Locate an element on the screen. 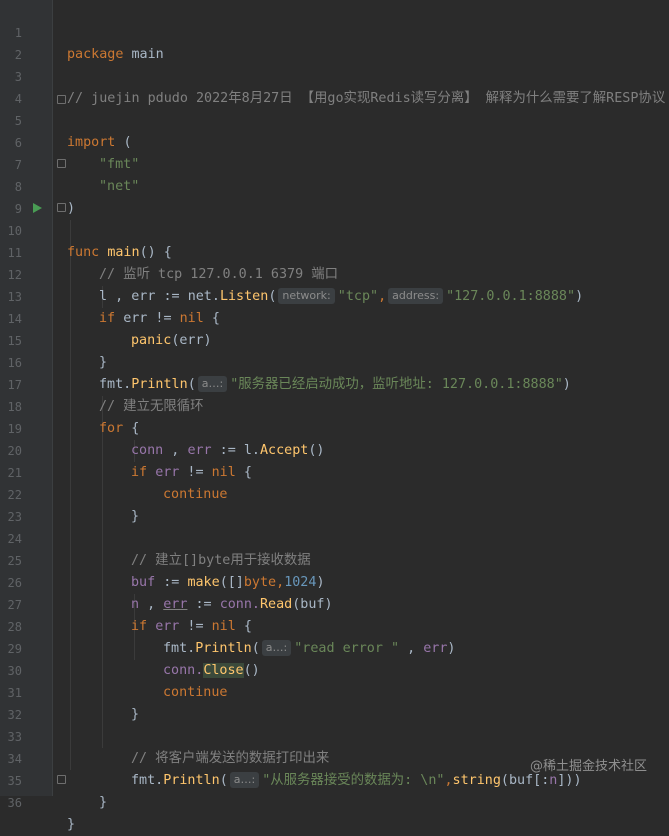 This screenshot has height=836, width=669. code-line: 19 conn , err := l.Accept() is located at coordinates (334, 427).